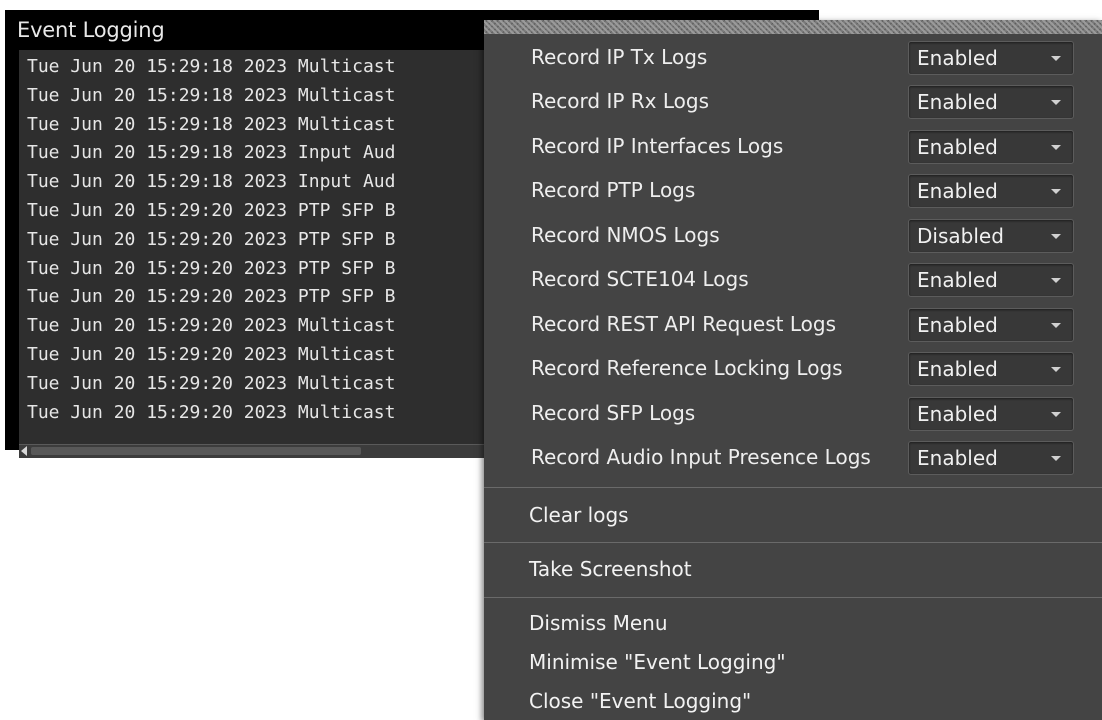  I want to click on setting-row-ptp: Record PTP Logs Enabled, so click(793, 192).